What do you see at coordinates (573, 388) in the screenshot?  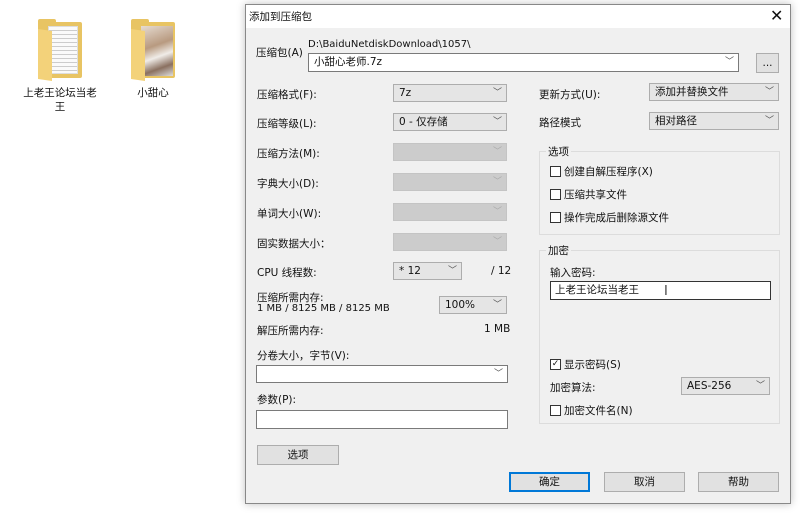 I see `enc-method-label: 加密算法:` at bounding box center [573, 388].